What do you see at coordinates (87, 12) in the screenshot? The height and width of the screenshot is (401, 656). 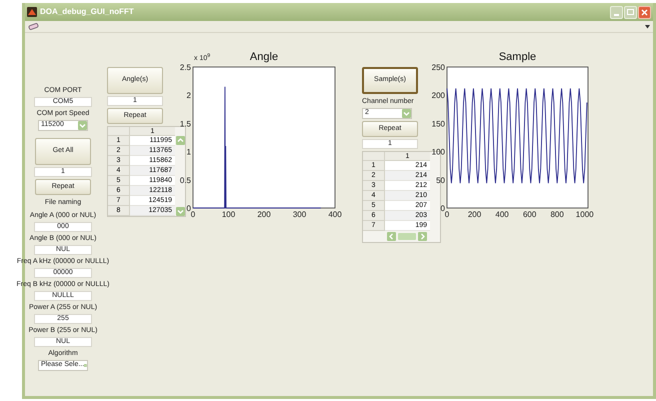 I see `window-title: DOA_debug_GUI_noFFT` at bounding box center [87, 12].